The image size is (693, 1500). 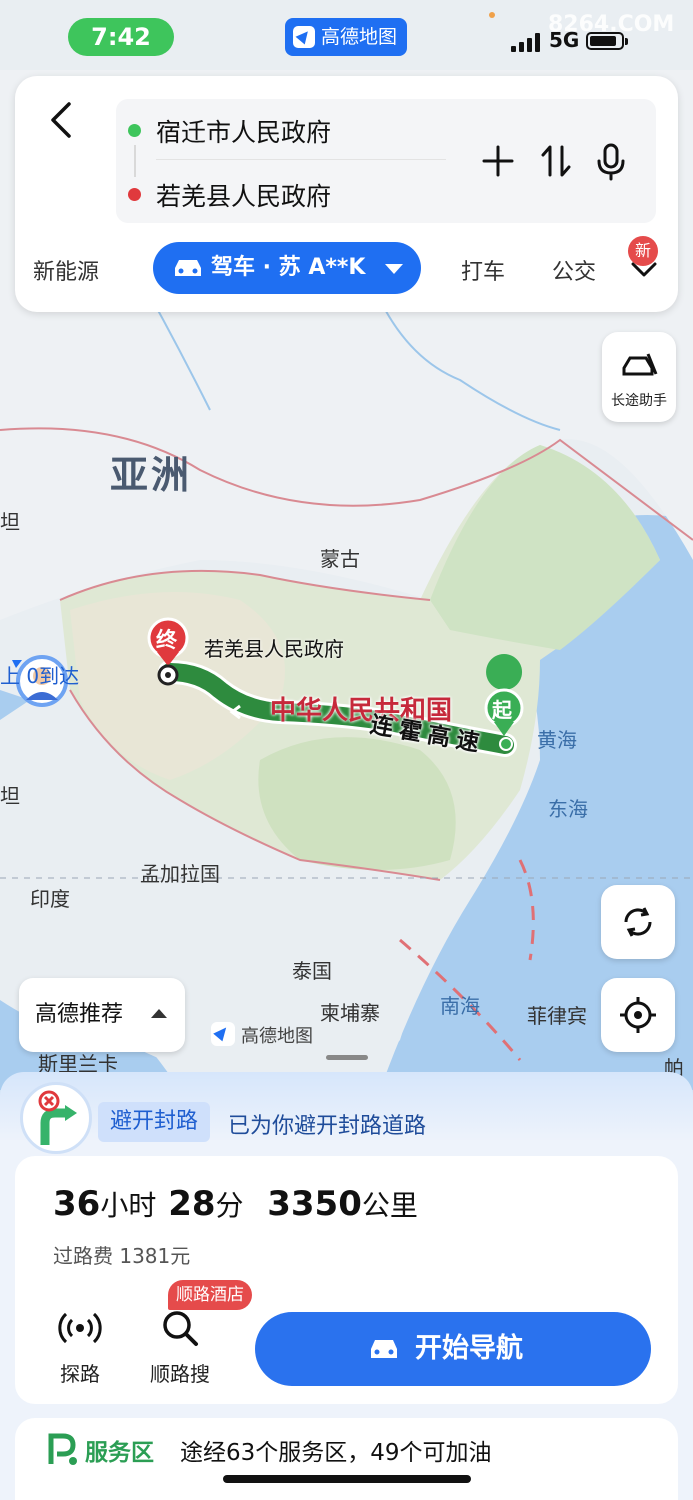 I want to click on probe-icon, so click(x=80, y=1328).